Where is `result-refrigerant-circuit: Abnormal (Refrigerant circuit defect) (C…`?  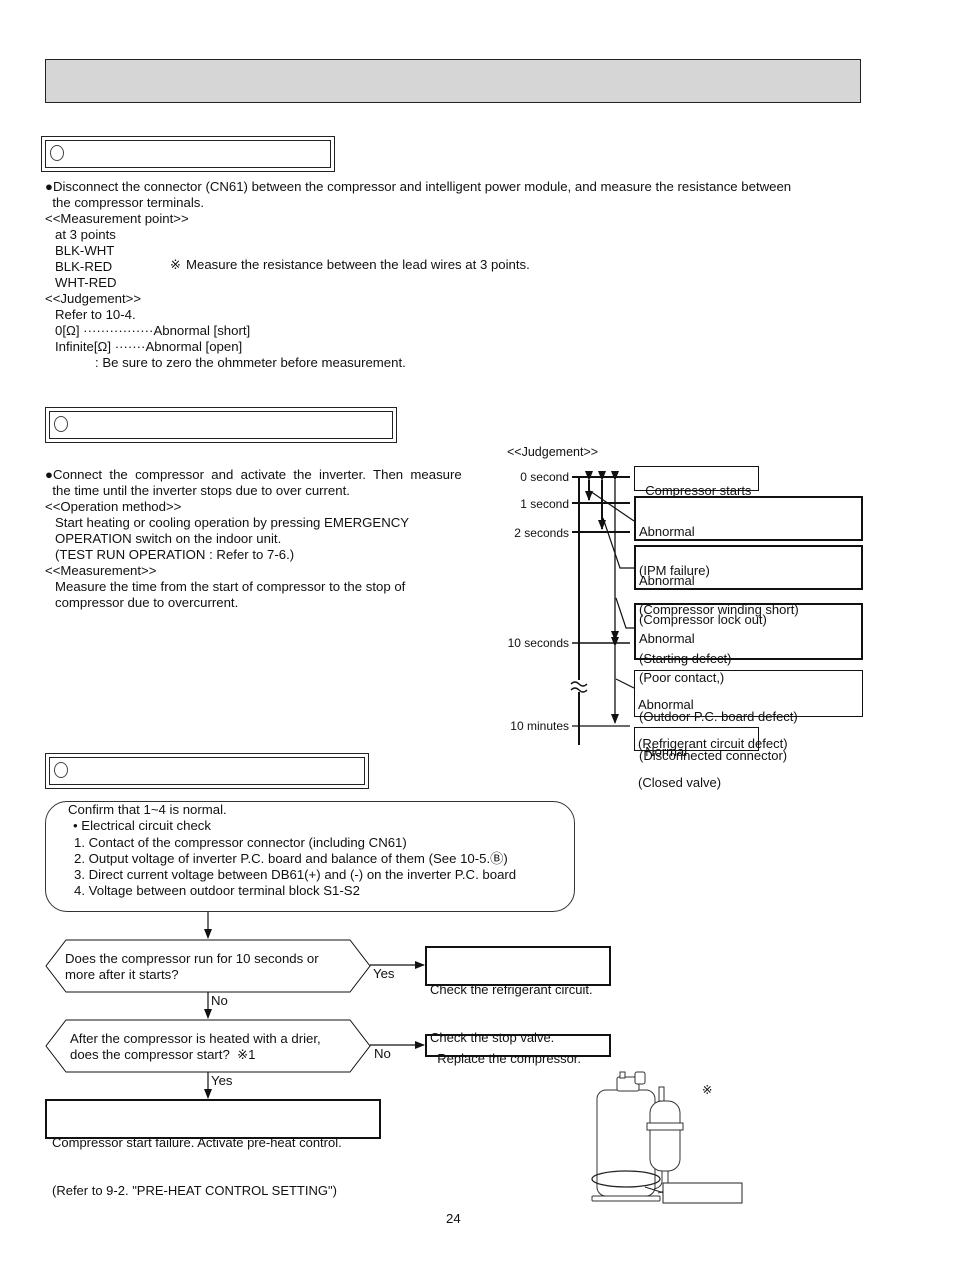 result-refrigerant-circuit: Abnormal (Refrigerant circuit defect) (C… is located at coordinates (748, 729).